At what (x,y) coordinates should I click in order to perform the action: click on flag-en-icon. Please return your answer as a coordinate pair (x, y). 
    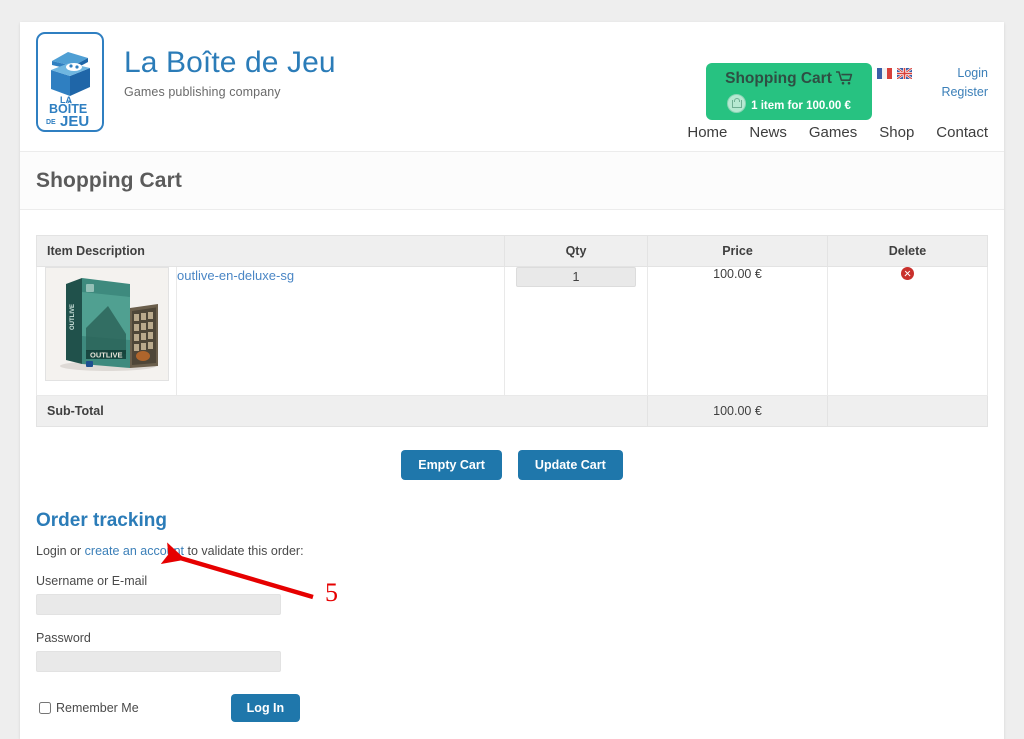
    Looking at the image, I should click on (904, 73).